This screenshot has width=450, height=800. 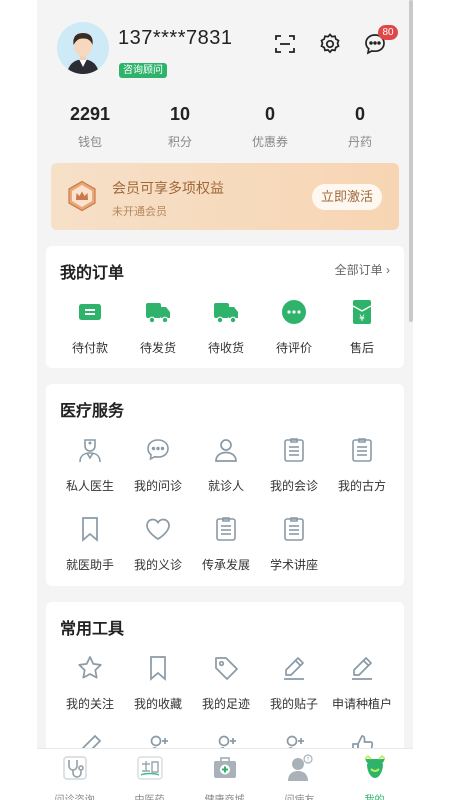 I want to click on service-ancient-recipes: 我的古方, so click(x=362, y=465).